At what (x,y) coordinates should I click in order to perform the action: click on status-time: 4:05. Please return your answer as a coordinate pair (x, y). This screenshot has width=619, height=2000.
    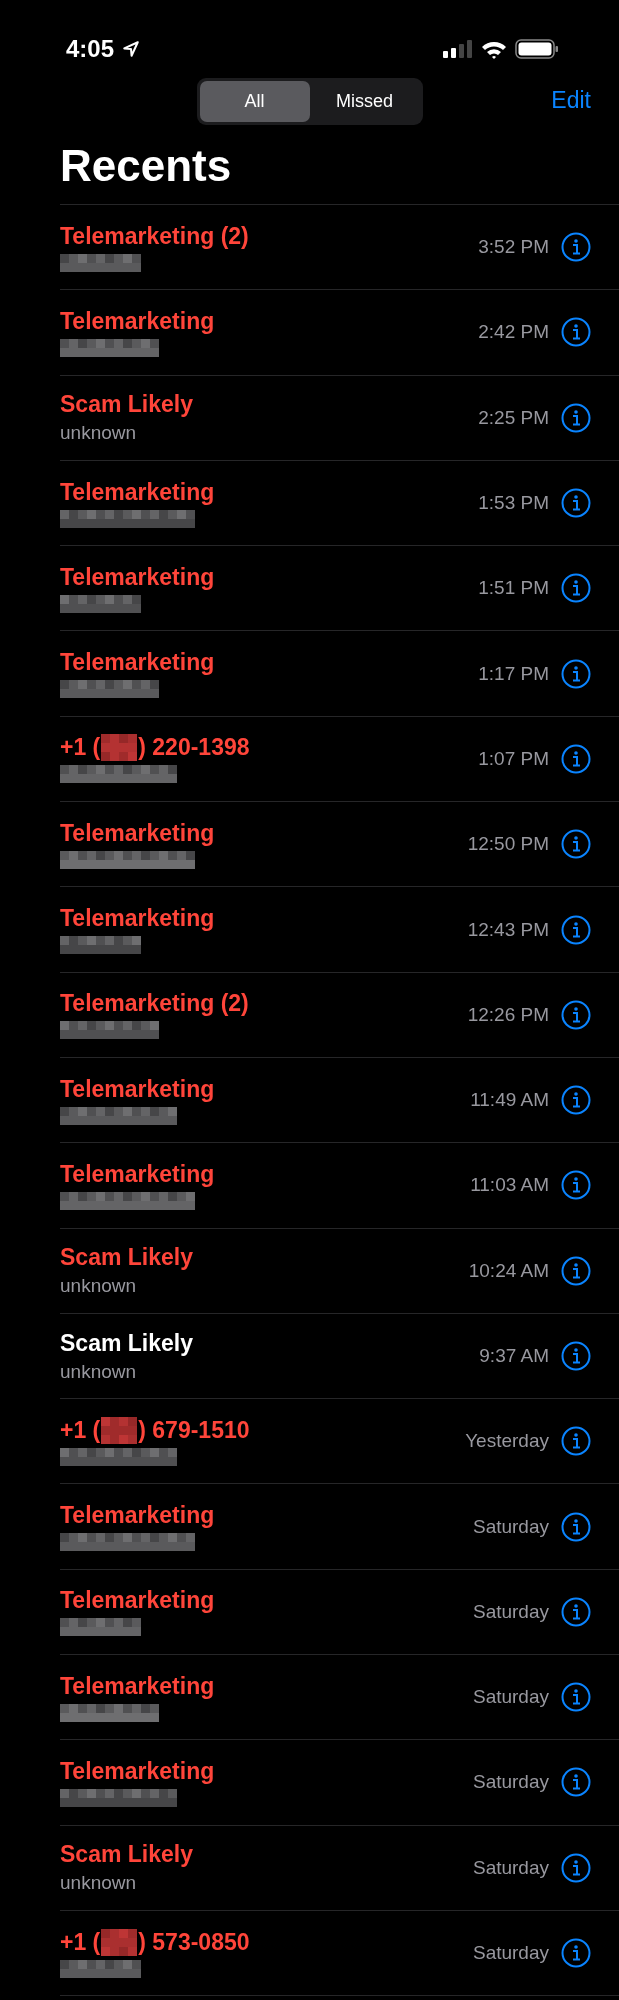
    Looking at the image, I should click on (90, 49).